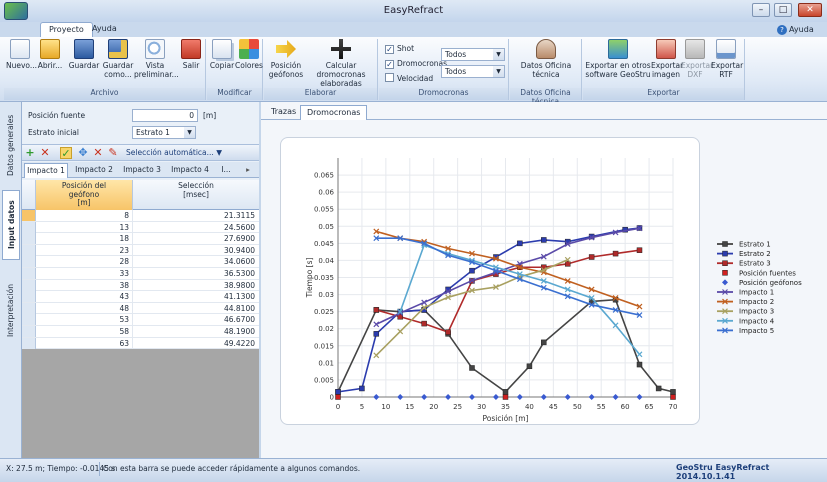 This screenshot has height=482, width=827. What do you see at coordinates (770, 283) in the screenshot?
I see `legend-label: Posición geófonos` at bounding box center [770, 283].